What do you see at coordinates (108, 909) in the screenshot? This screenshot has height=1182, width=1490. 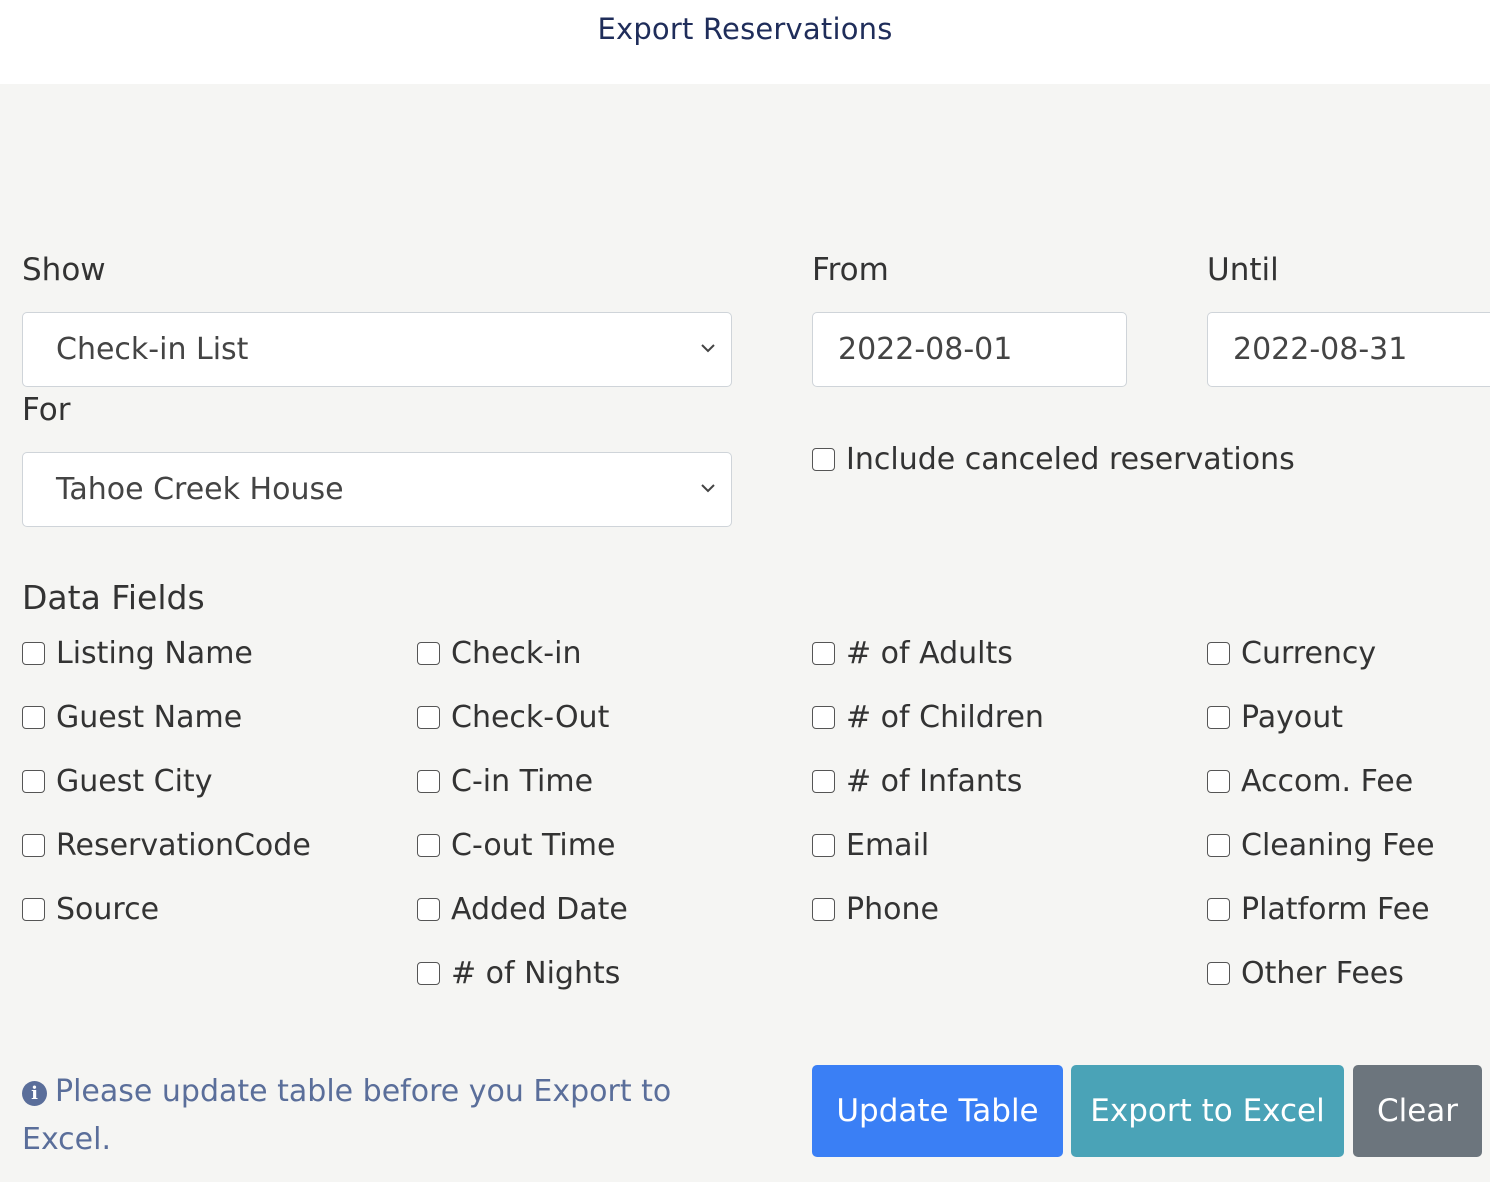 I see `field-label: Source` at bounding box center [108, 909].